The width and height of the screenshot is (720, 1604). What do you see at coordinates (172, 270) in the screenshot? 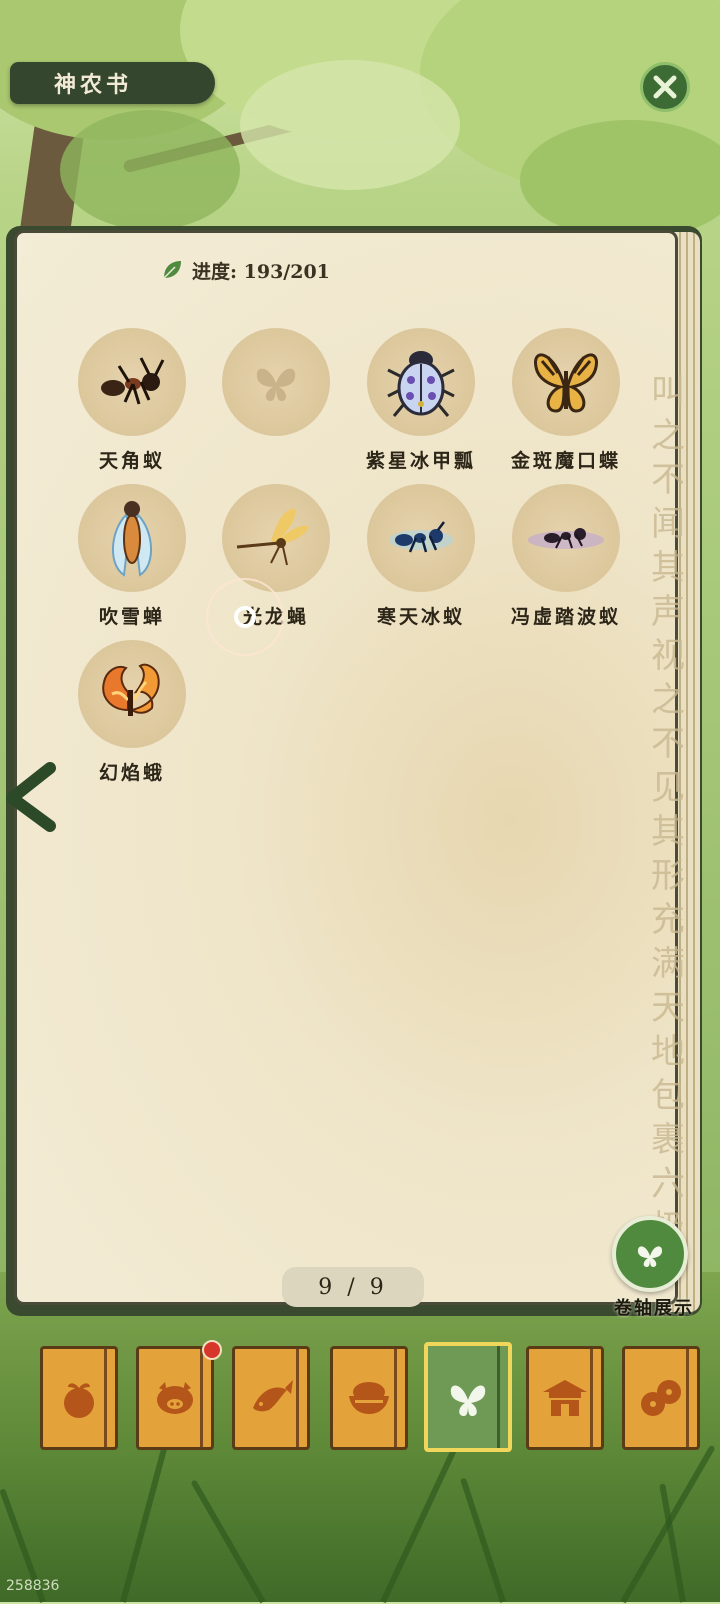
I see `leaf-icon` at bounding box center [172, 270].